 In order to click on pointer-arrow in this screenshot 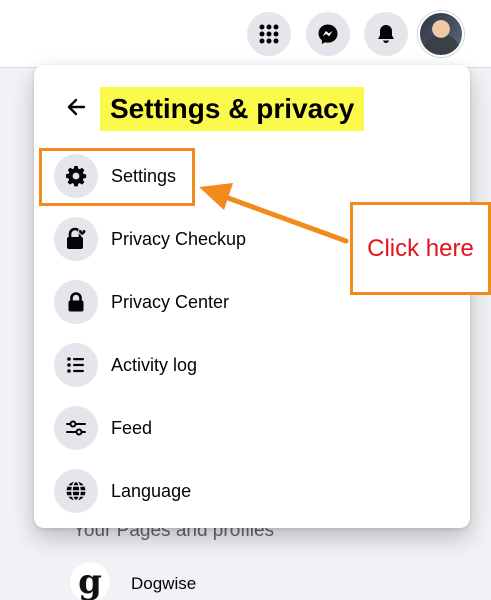, I will do `click(274, 213)`.